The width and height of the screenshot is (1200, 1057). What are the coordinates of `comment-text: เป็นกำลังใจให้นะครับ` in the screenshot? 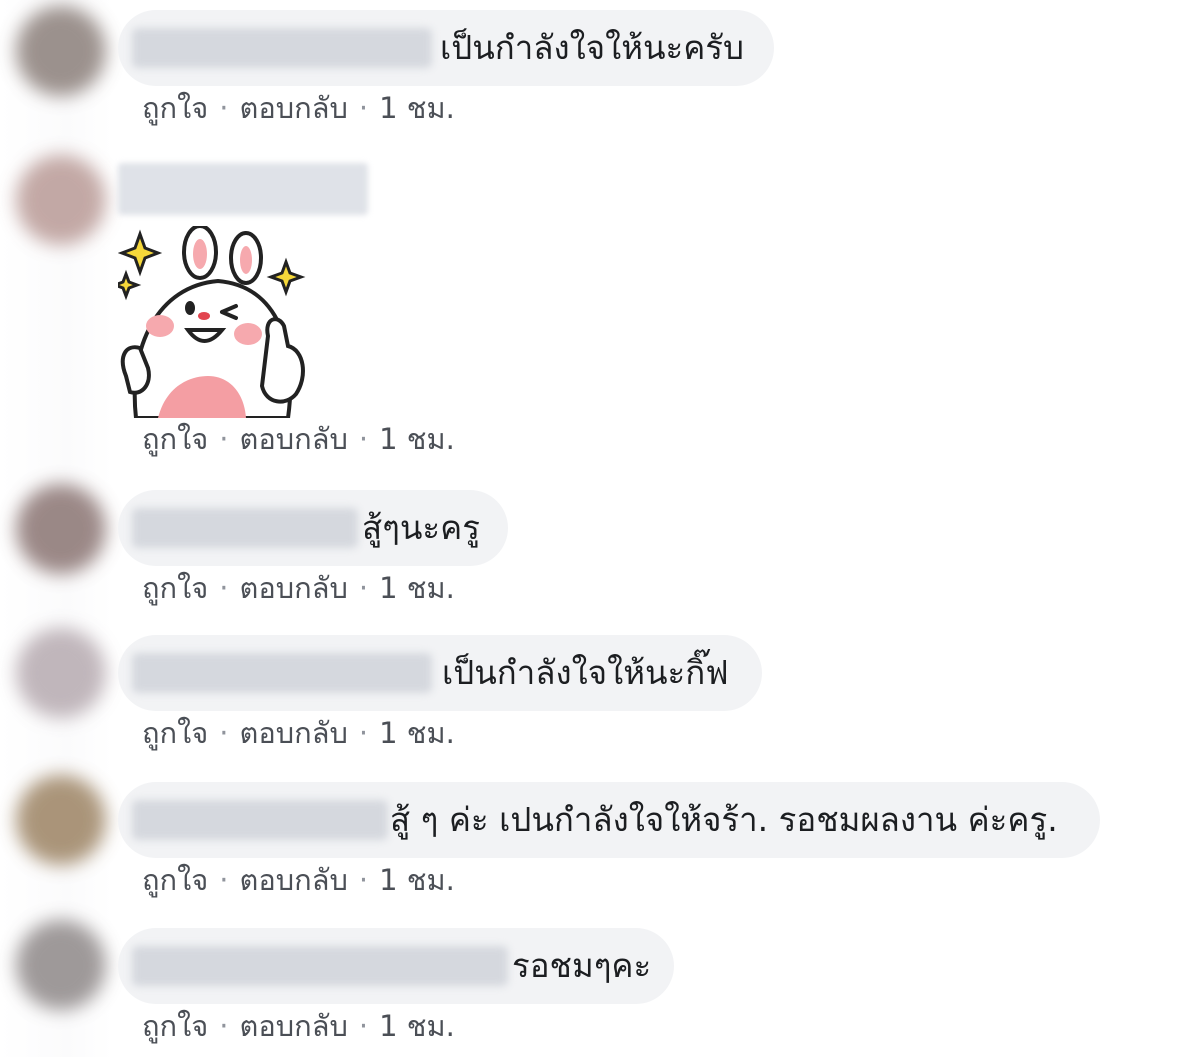 It's located at (592, 47).